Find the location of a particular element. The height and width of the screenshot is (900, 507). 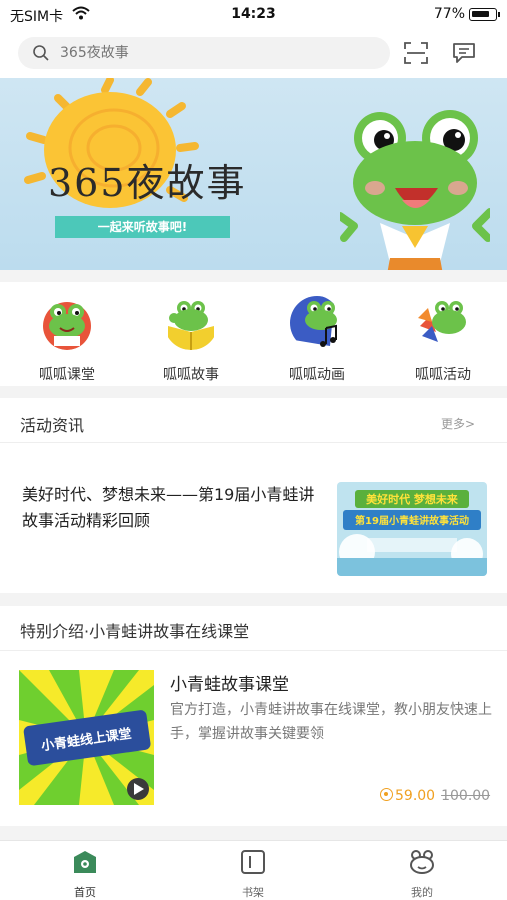

original-price: 100.00 is located at coordinates (466, 796).